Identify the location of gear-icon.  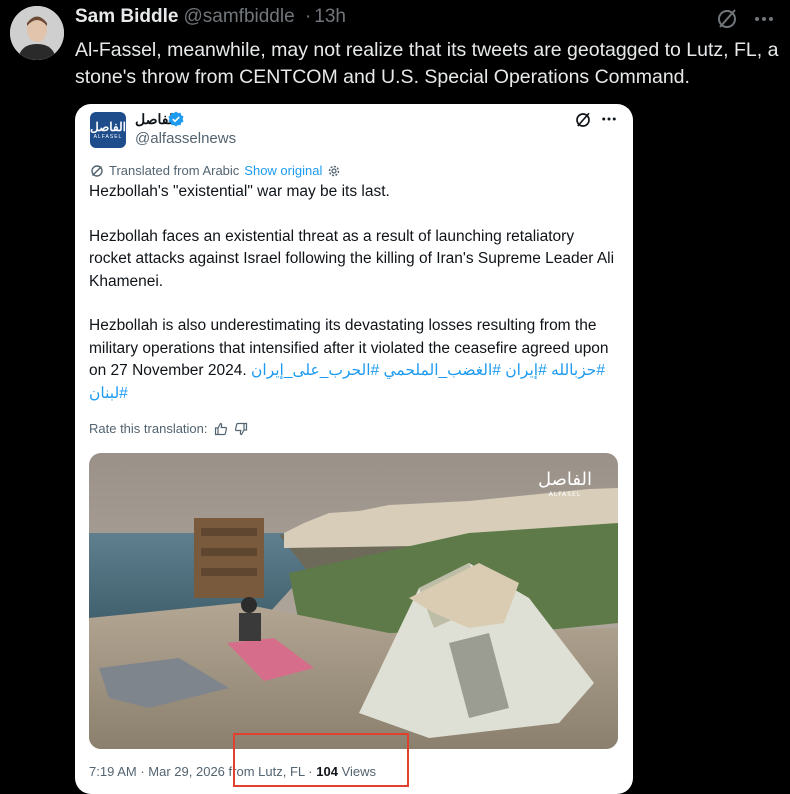
(334, 171).